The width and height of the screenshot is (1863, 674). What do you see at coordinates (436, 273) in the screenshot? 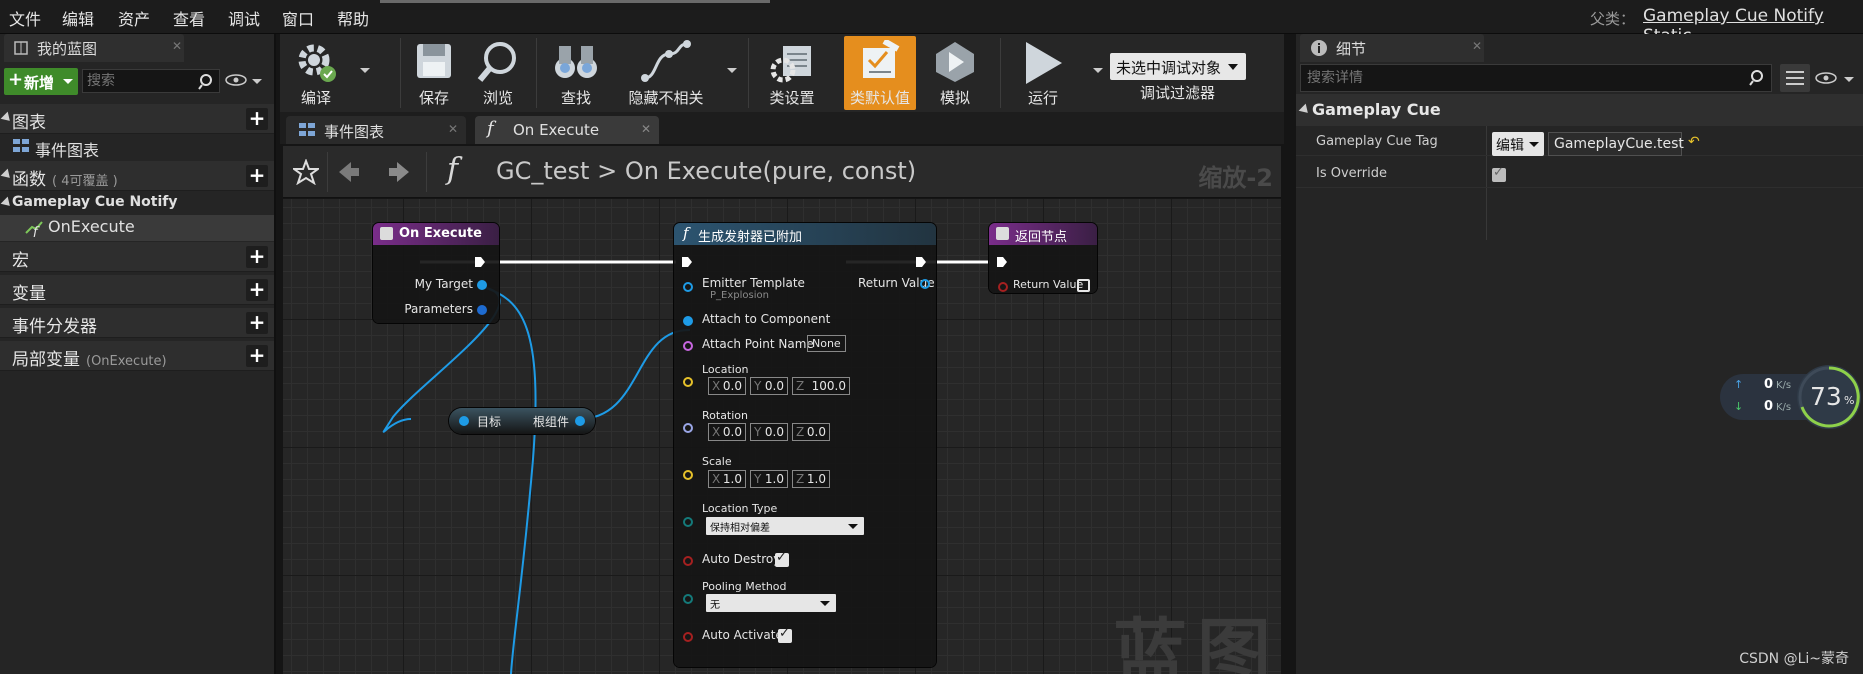
I see `on-execute-entry-node: On Execute My Target Parameters` at bounding box center [436, 273].